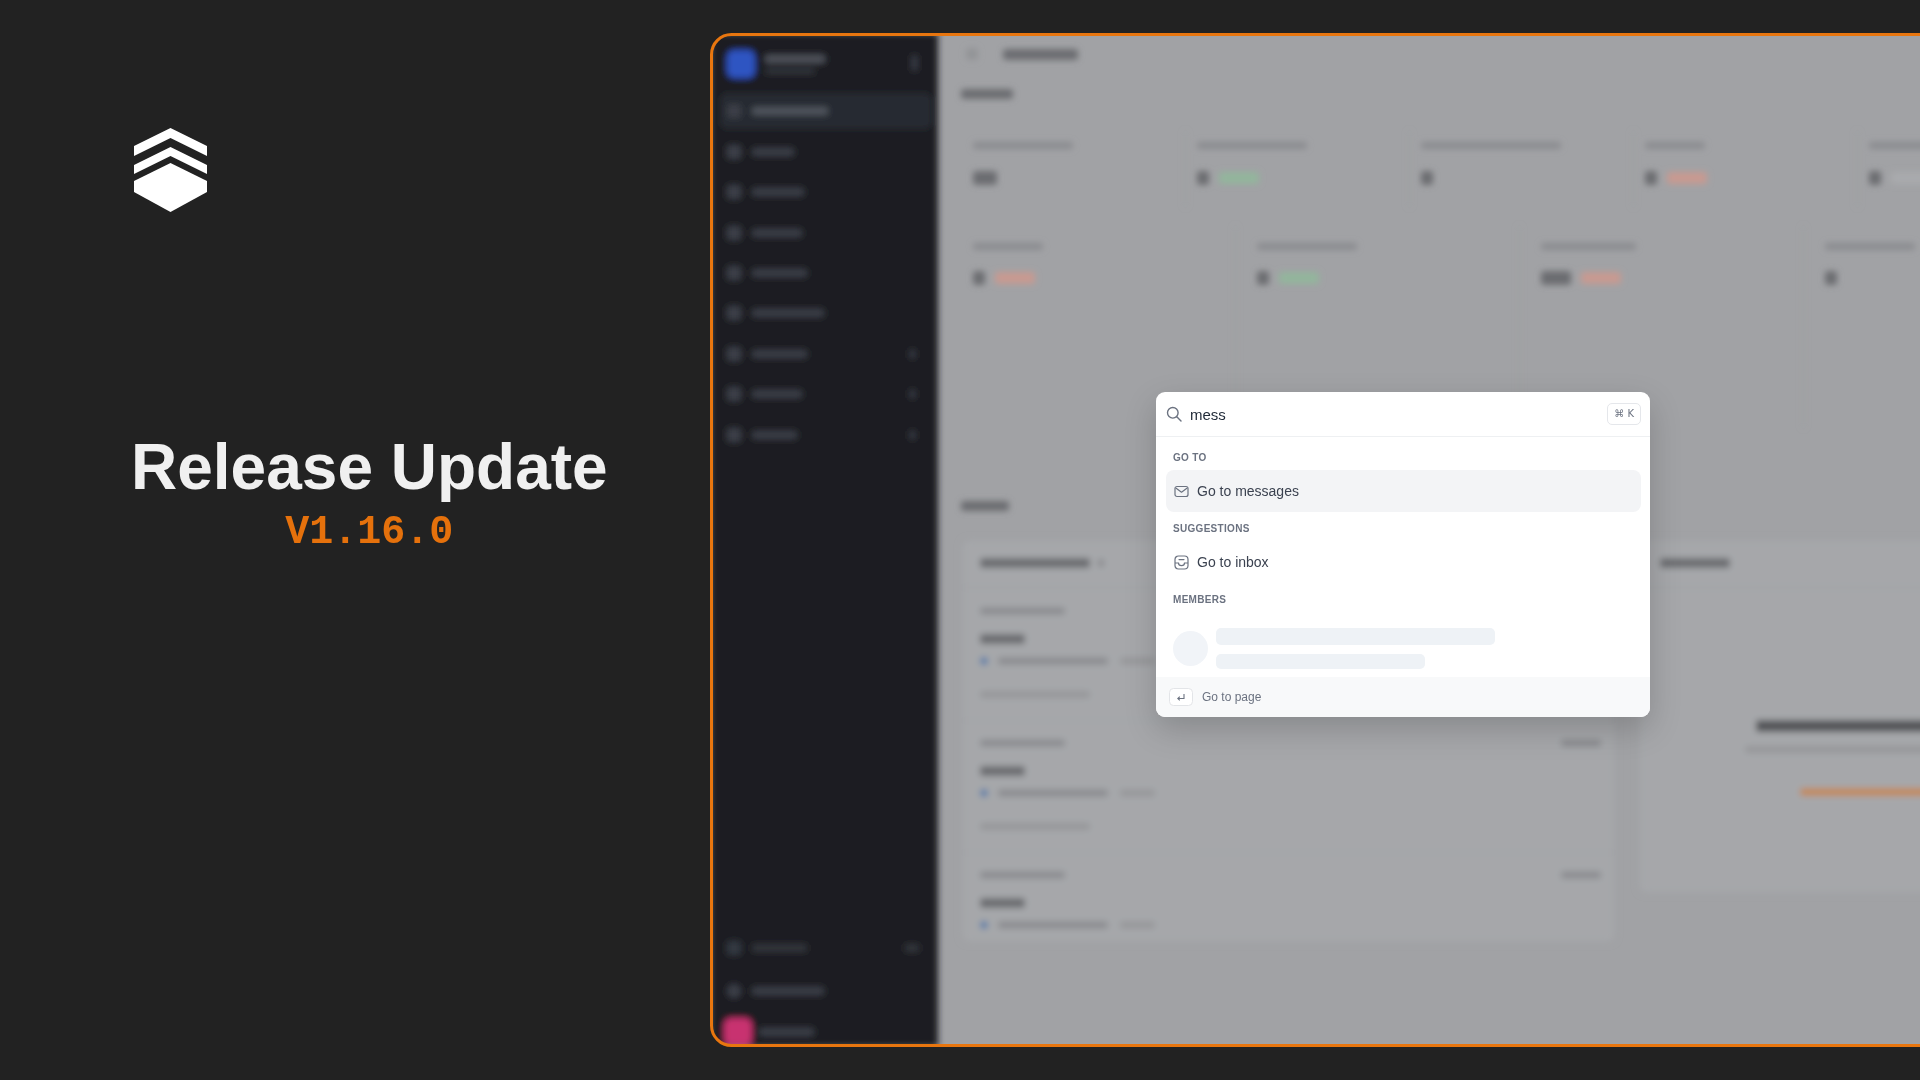  What do you see at coordinates (1624, 414) in the screenshot?
I see `keyboard-shortcut: ⌘ K` at bounding box center [1624, 414].